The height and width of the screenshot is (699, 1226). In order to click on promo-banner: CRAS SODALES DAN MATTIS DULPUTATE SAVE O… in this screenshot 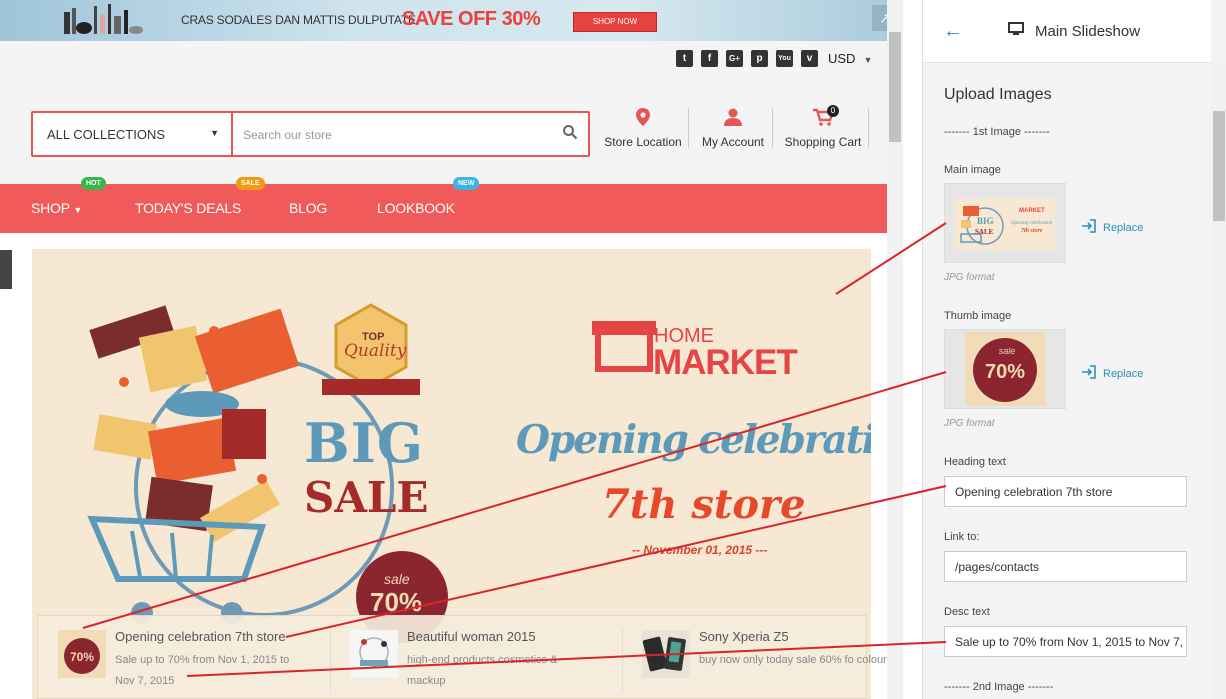, I will do `click(451, 20)`.